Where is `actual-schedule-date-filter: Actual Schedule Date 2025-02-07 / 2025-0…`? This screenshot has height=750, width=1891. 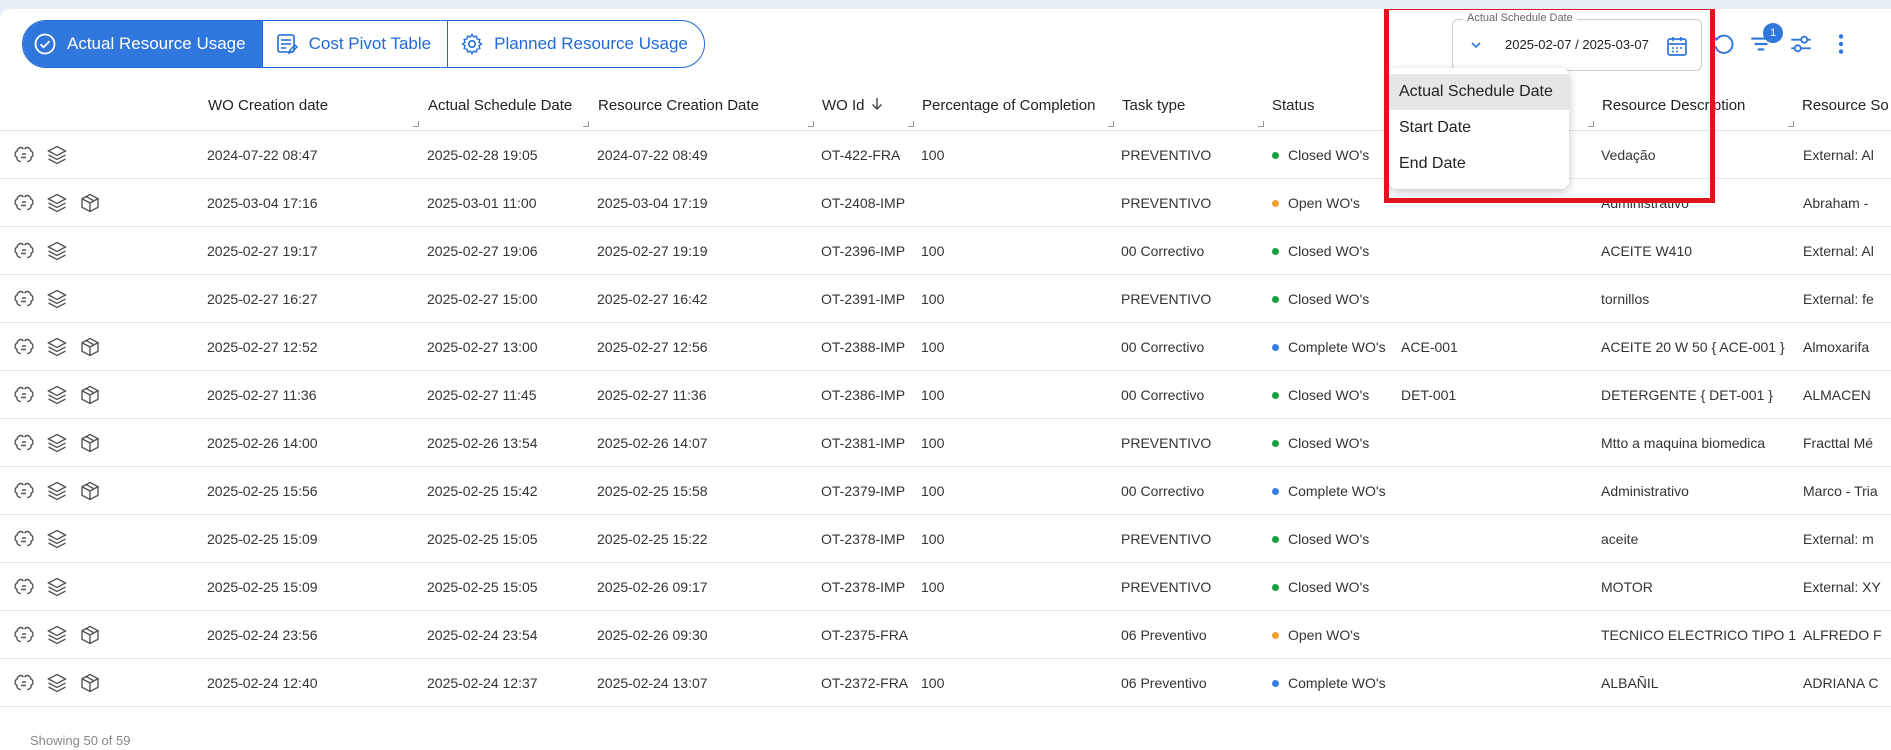 actual-schedule-date-filter: Actual Schedule Date 2025-02-07 / 2025-0… is located at coordinates (1577, 41).